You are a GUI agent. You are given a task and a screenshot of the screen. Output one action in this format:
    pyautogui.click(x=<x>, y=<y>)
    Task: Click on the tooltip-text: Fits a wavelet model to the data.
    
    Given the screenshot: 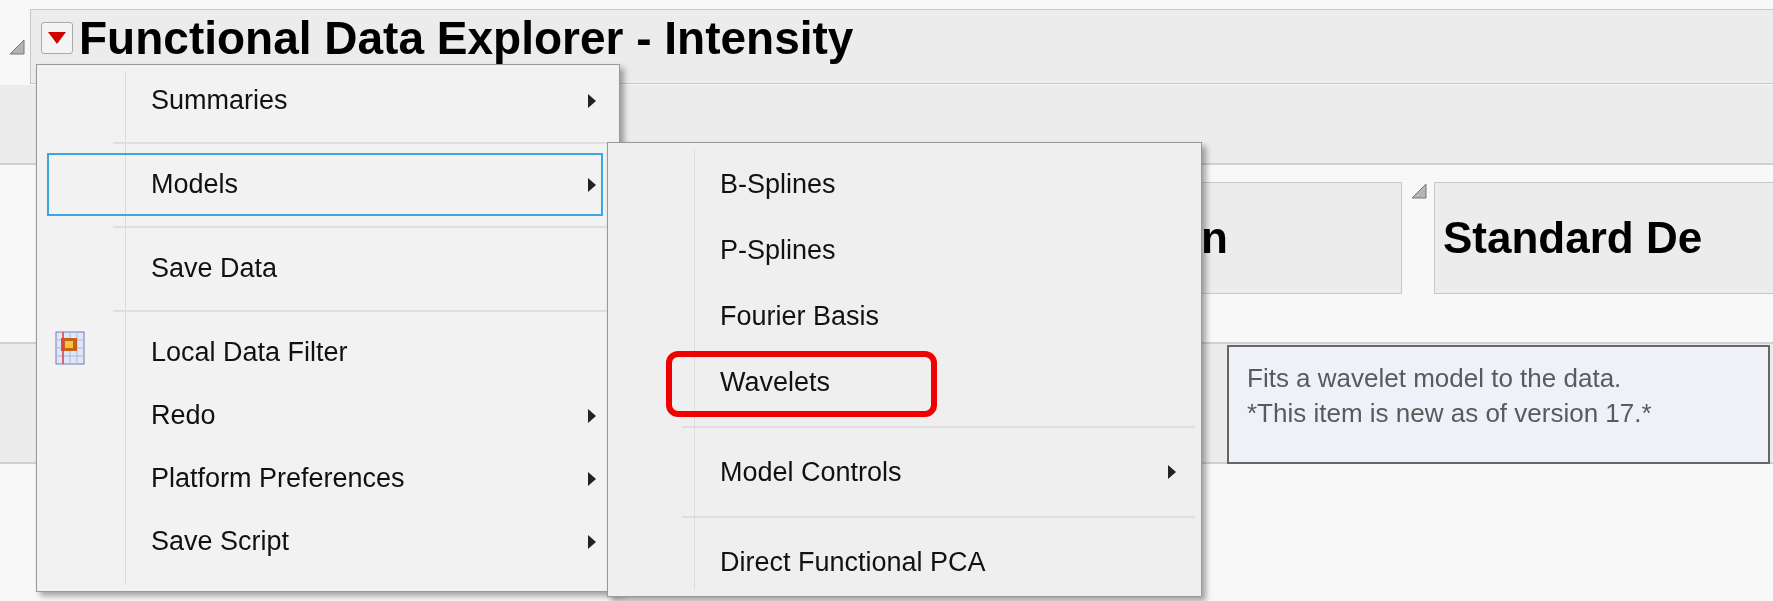 What is the action you would take?
    pyautogui.click(x=1435, y=378)
    